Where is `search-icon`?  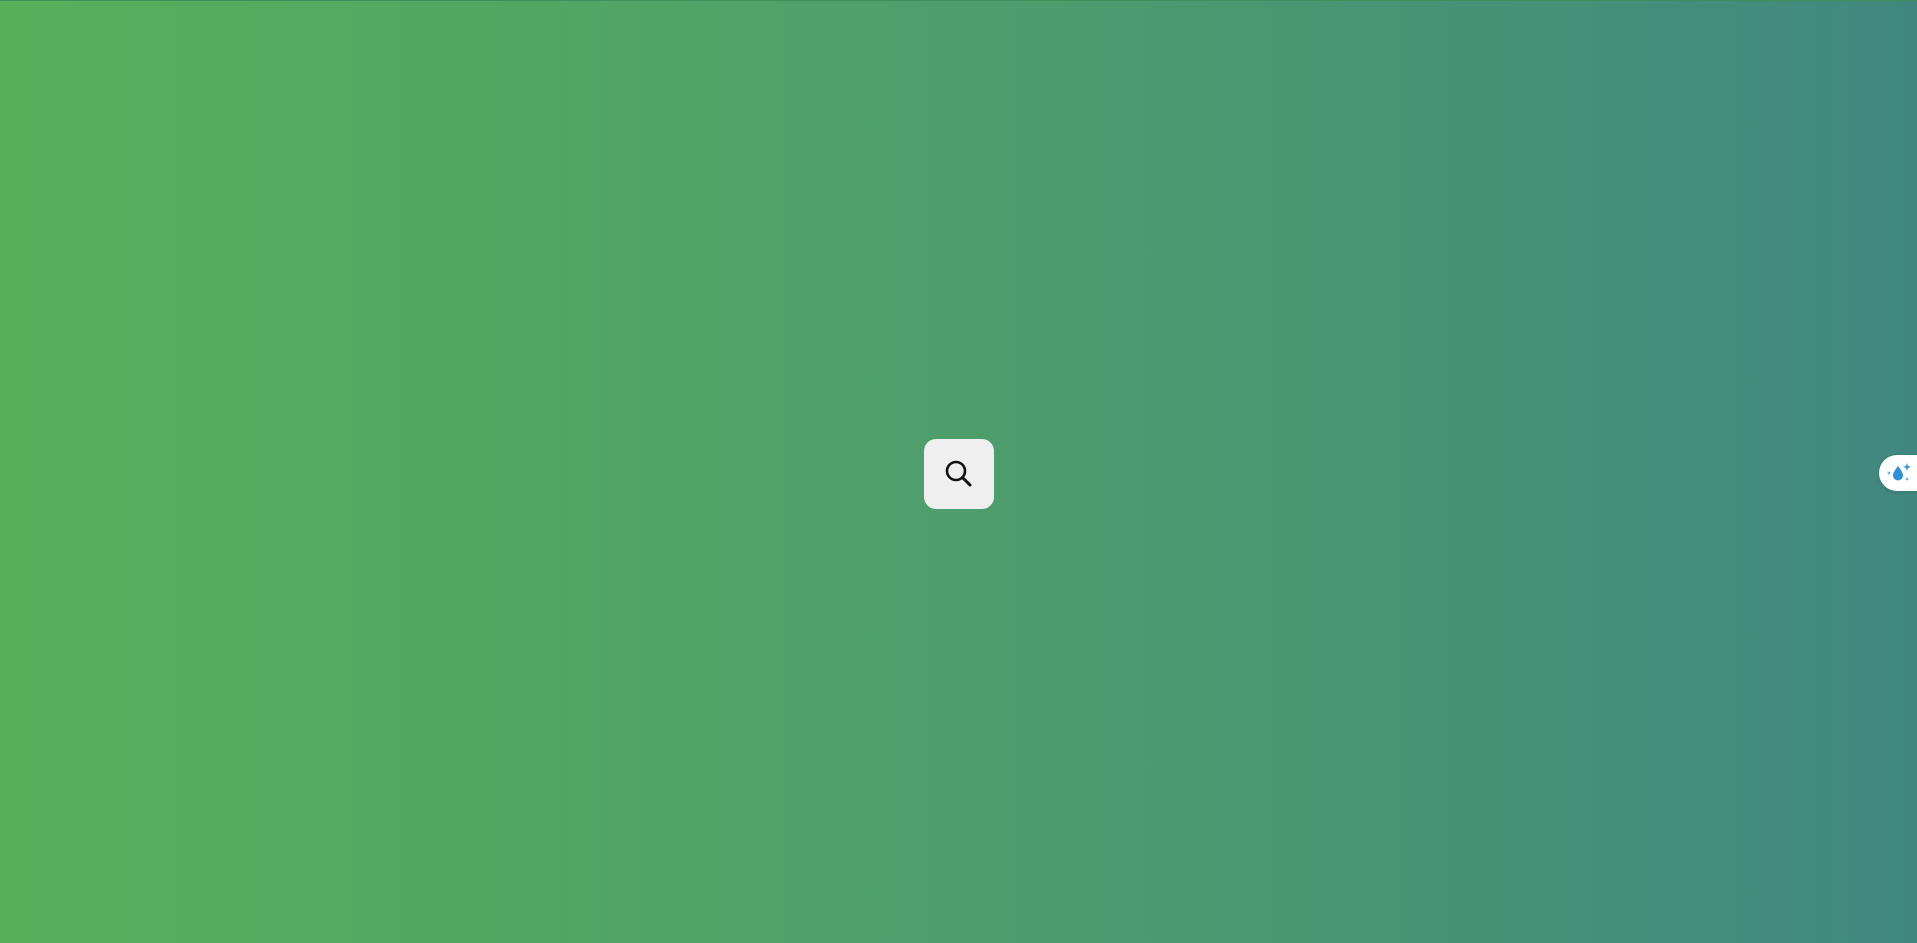
search-icon is located at coordinates (959, 474).